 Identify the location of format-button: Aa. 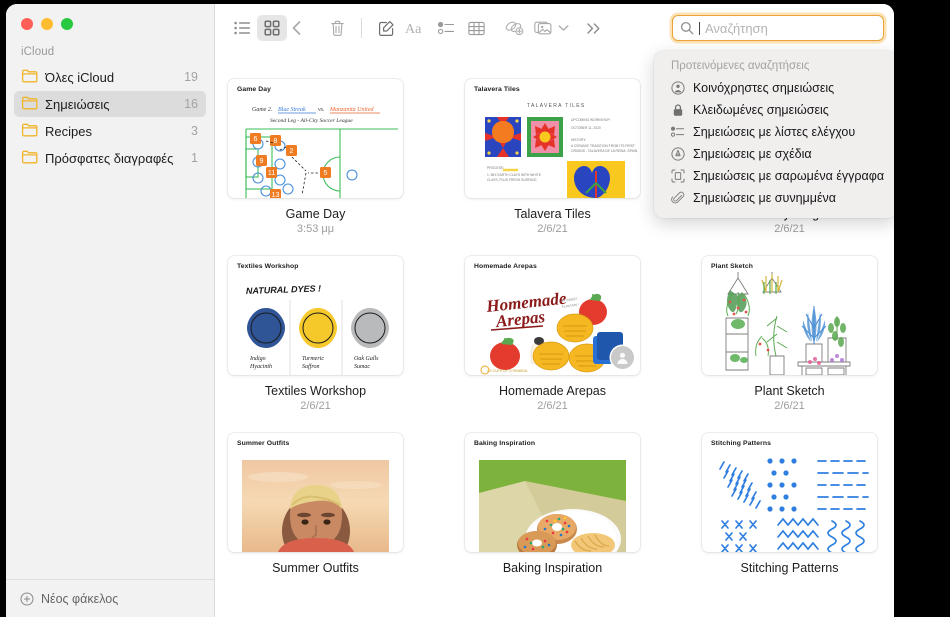
(416, 28).